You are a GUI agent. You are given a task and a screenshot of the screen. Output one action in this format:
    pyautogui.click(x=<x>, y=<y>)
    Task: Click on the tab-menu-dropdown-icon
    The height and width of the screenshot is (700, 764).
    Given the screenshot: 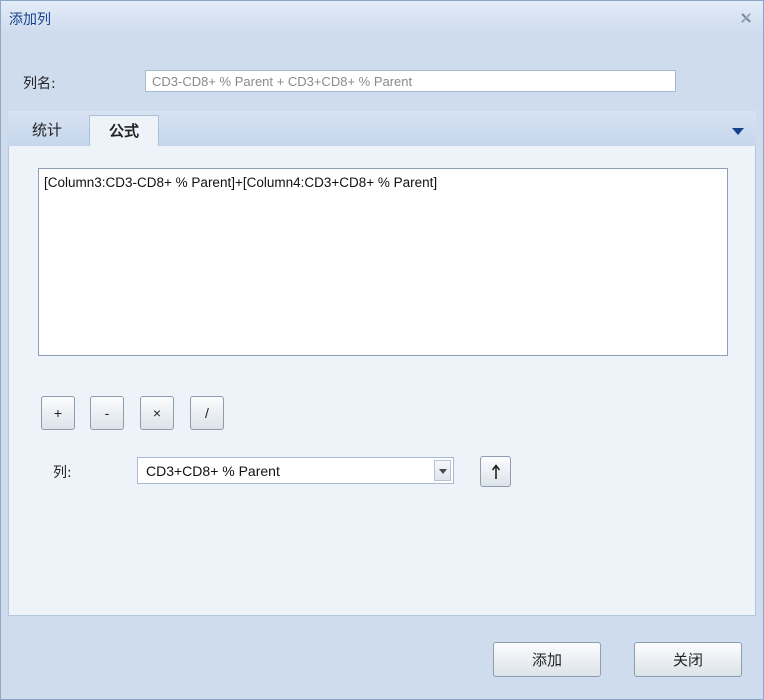 What is the action you would take?
    pyautogui.click(x=738, y=130)
    